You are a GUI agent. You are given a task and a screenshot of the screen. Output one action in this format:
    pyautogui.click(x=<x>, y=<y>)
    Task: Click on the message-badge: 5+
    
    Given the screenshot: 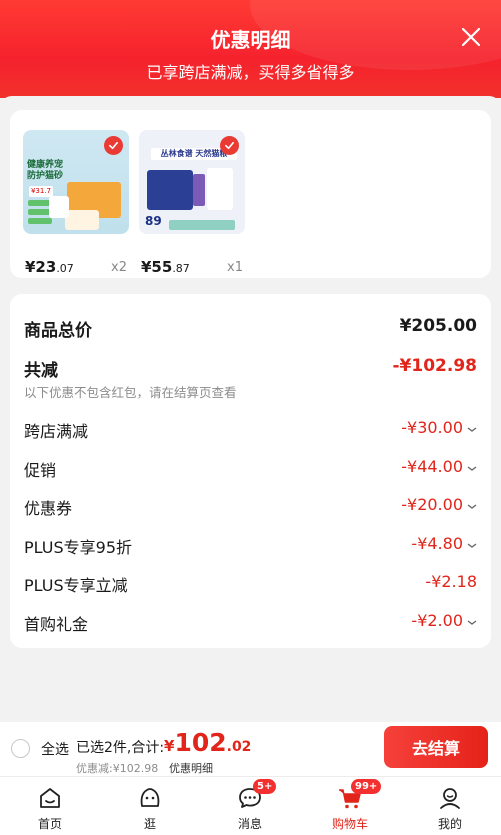 What is the action you would take?
    pyautogui.click(x=265, y=786)
    